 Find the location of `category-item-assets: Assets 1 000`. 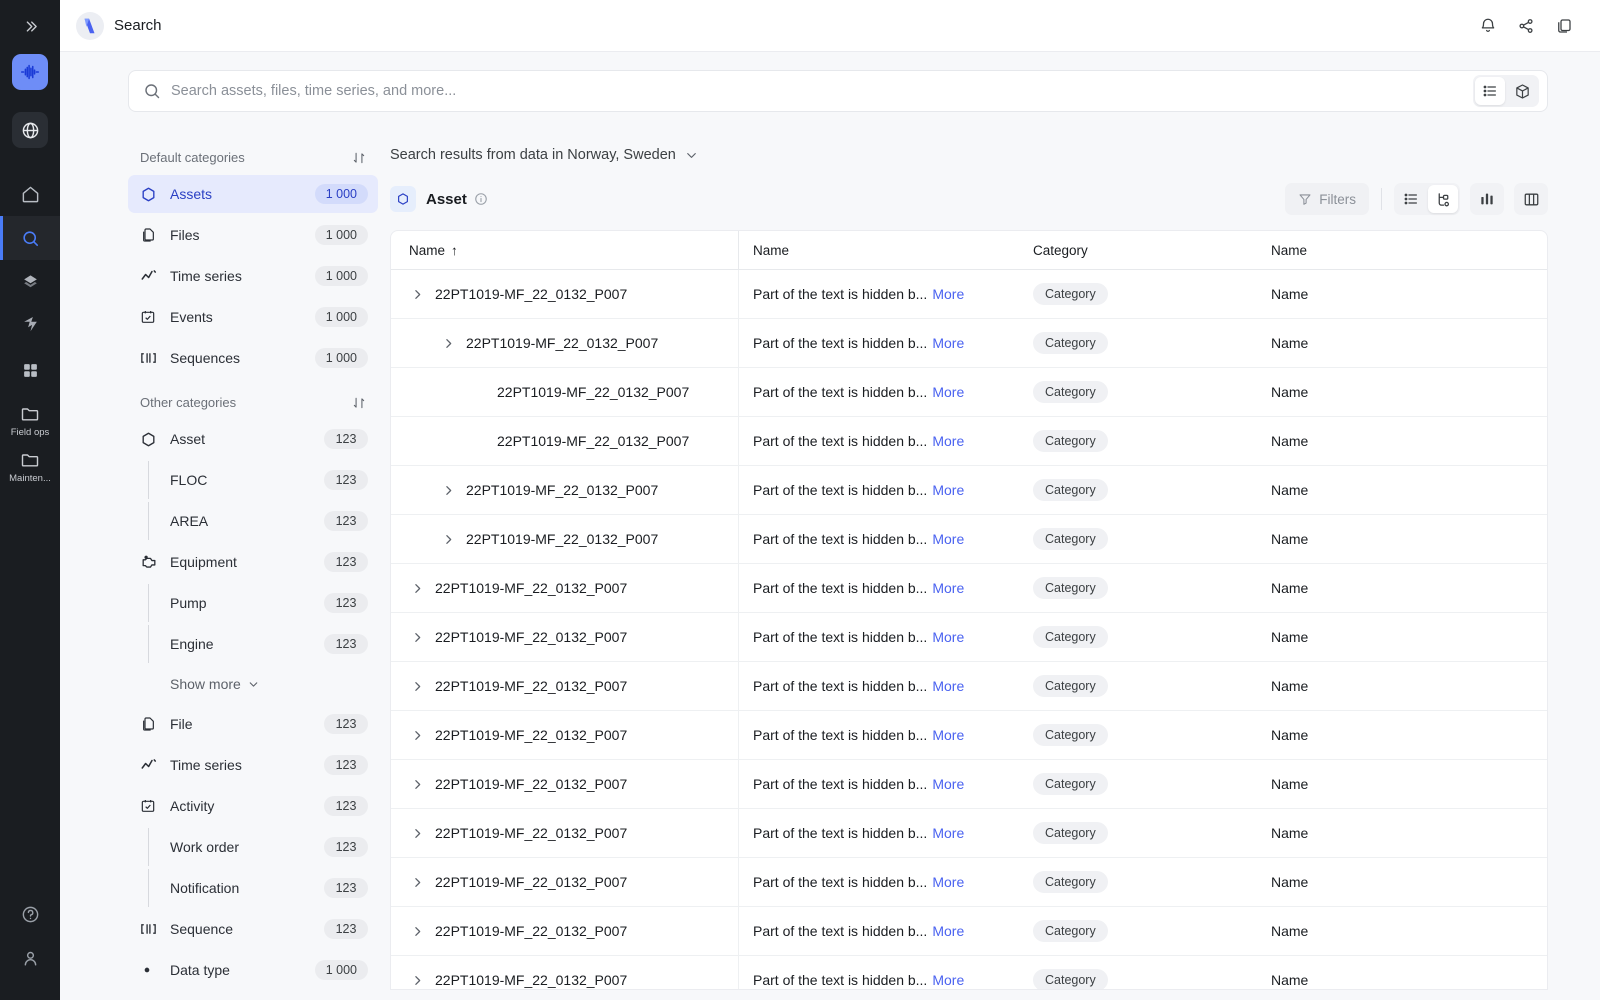

category-item-assets: Assets 1 000 is located at coordinates (253, 194).